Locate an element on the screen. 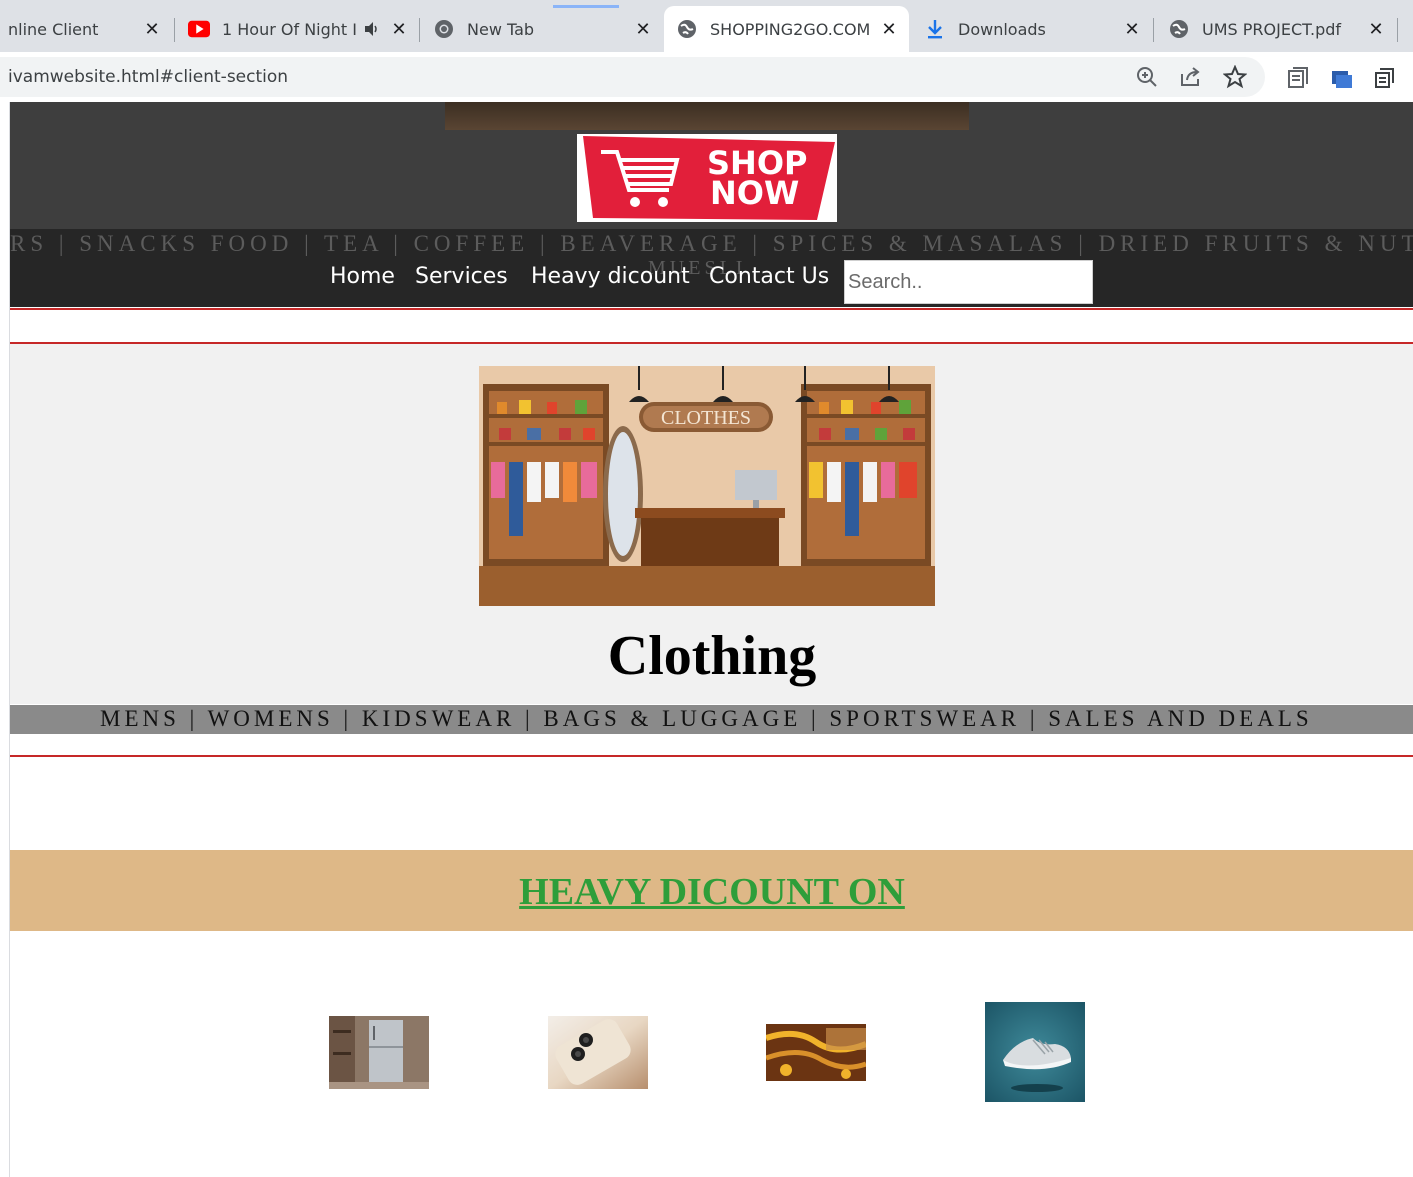 This screenshot has width=1413, height=1177. product-smartphone is located at coordinates (598, 1052).